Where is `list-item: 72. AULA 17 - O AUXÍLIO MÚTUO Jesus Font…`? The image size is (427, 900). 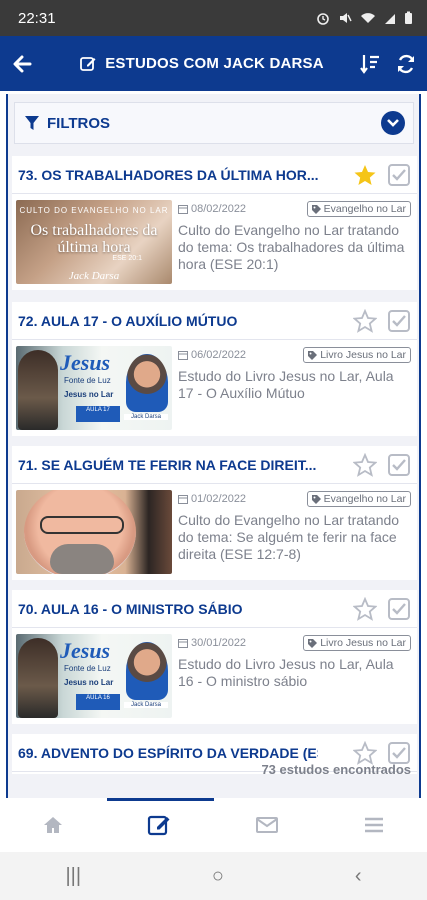
list-item: 72. AULA 17 - O AUXÍLIO MÚTUO Jesus Font… is located at coordinates (214, 369).